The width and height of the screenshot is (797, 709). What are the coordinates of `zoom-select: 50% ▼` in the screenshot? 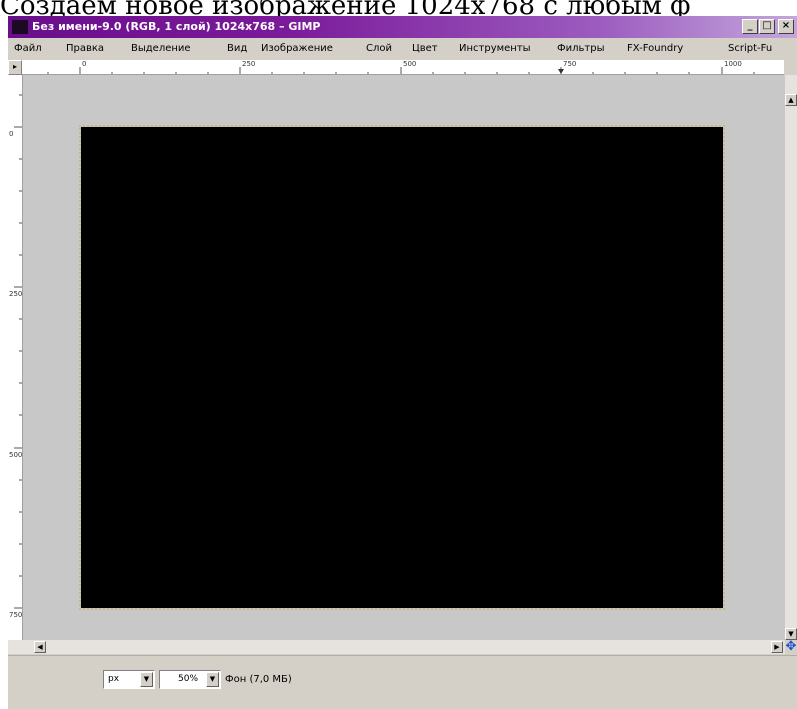 It's located at (190, 679).